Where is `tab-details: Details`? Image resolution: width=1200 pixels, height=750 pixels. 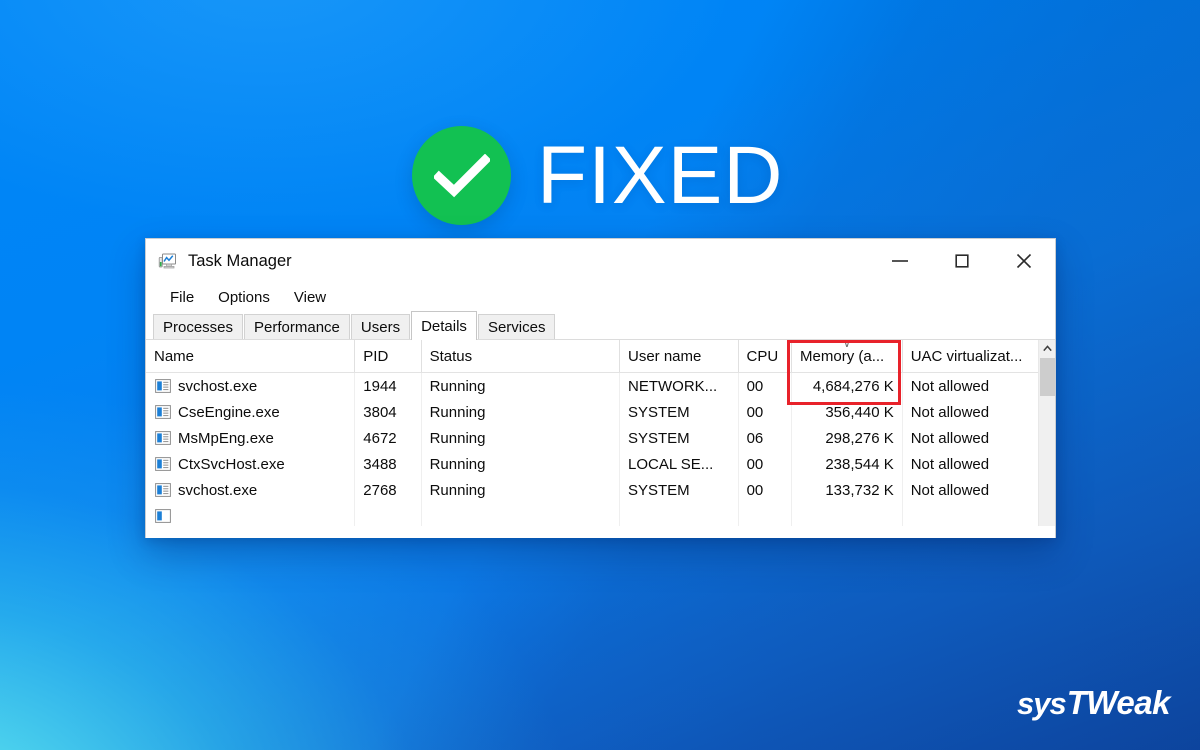
tab-details: Details is located at coordinates (444, 325).